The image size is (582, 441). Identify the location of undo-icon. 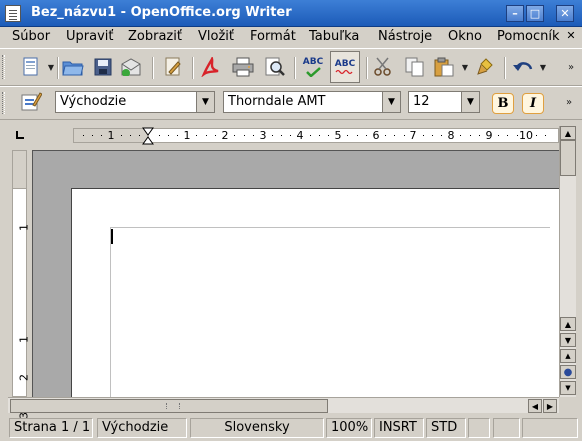
(523, 67).